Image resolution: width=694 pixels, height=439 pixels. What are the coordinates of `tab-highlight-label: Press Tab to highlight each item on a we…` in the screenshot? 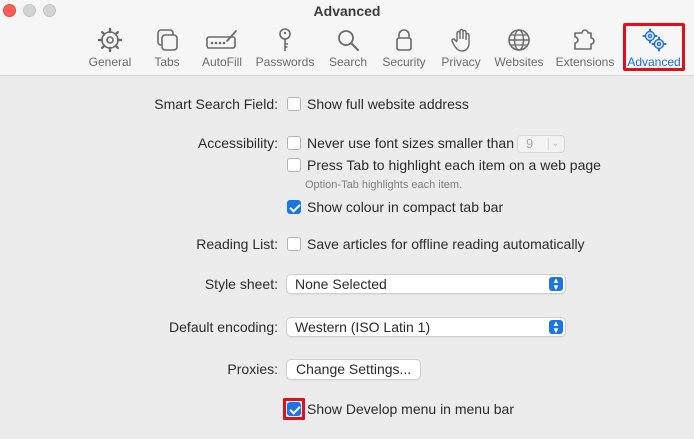 It's located at (454, 165).